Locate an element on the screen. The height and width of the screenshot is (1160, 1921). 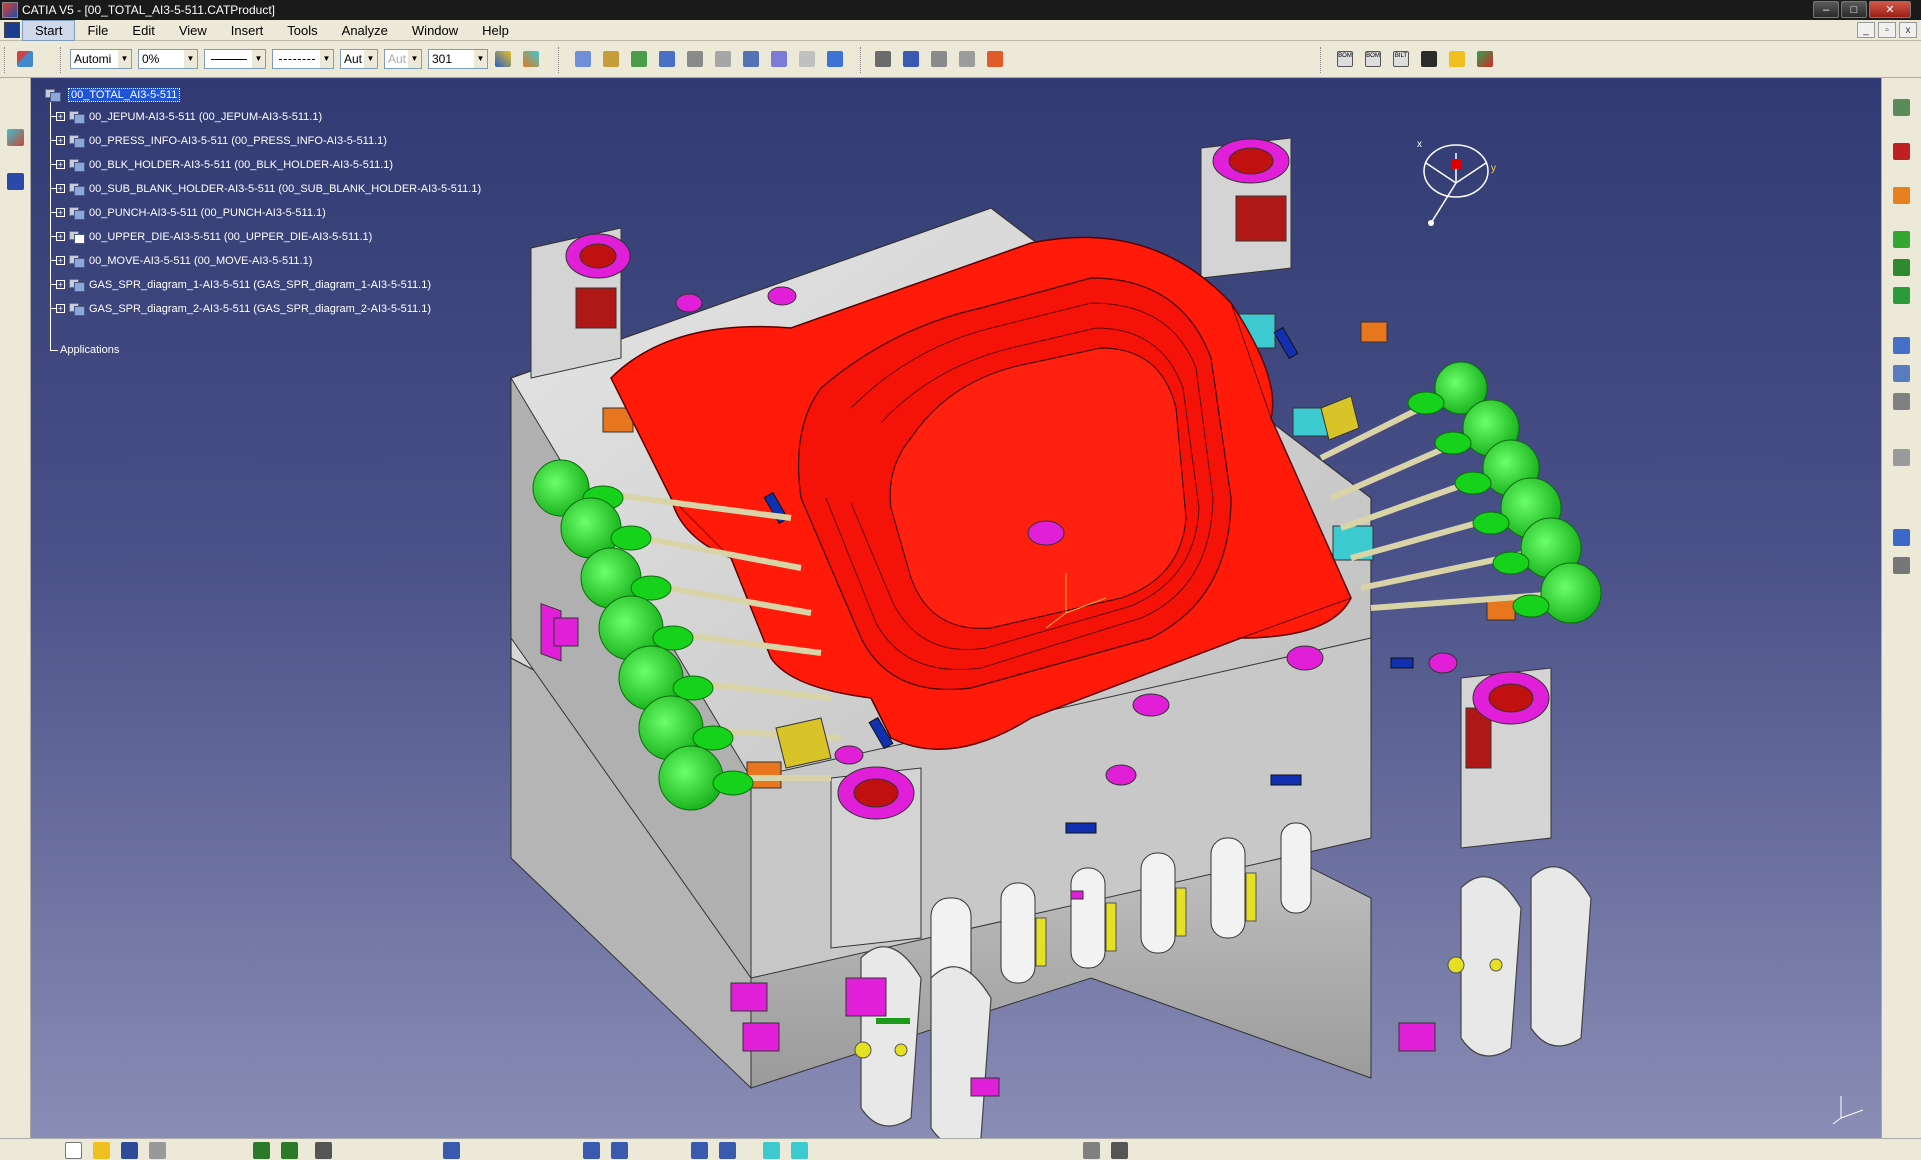
snap-icon is located at coordinates (15, 181).